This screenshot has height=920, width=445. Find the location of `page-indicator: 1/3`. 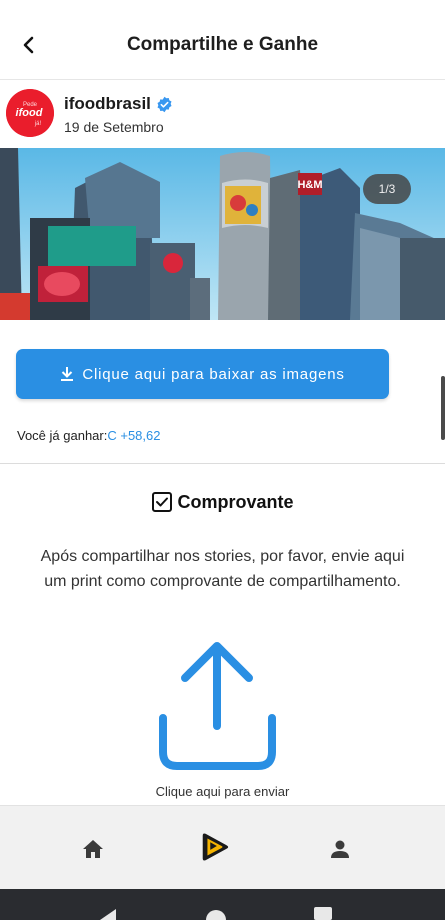

page-indicator: 1/3 is located at coordinates (387, 189).